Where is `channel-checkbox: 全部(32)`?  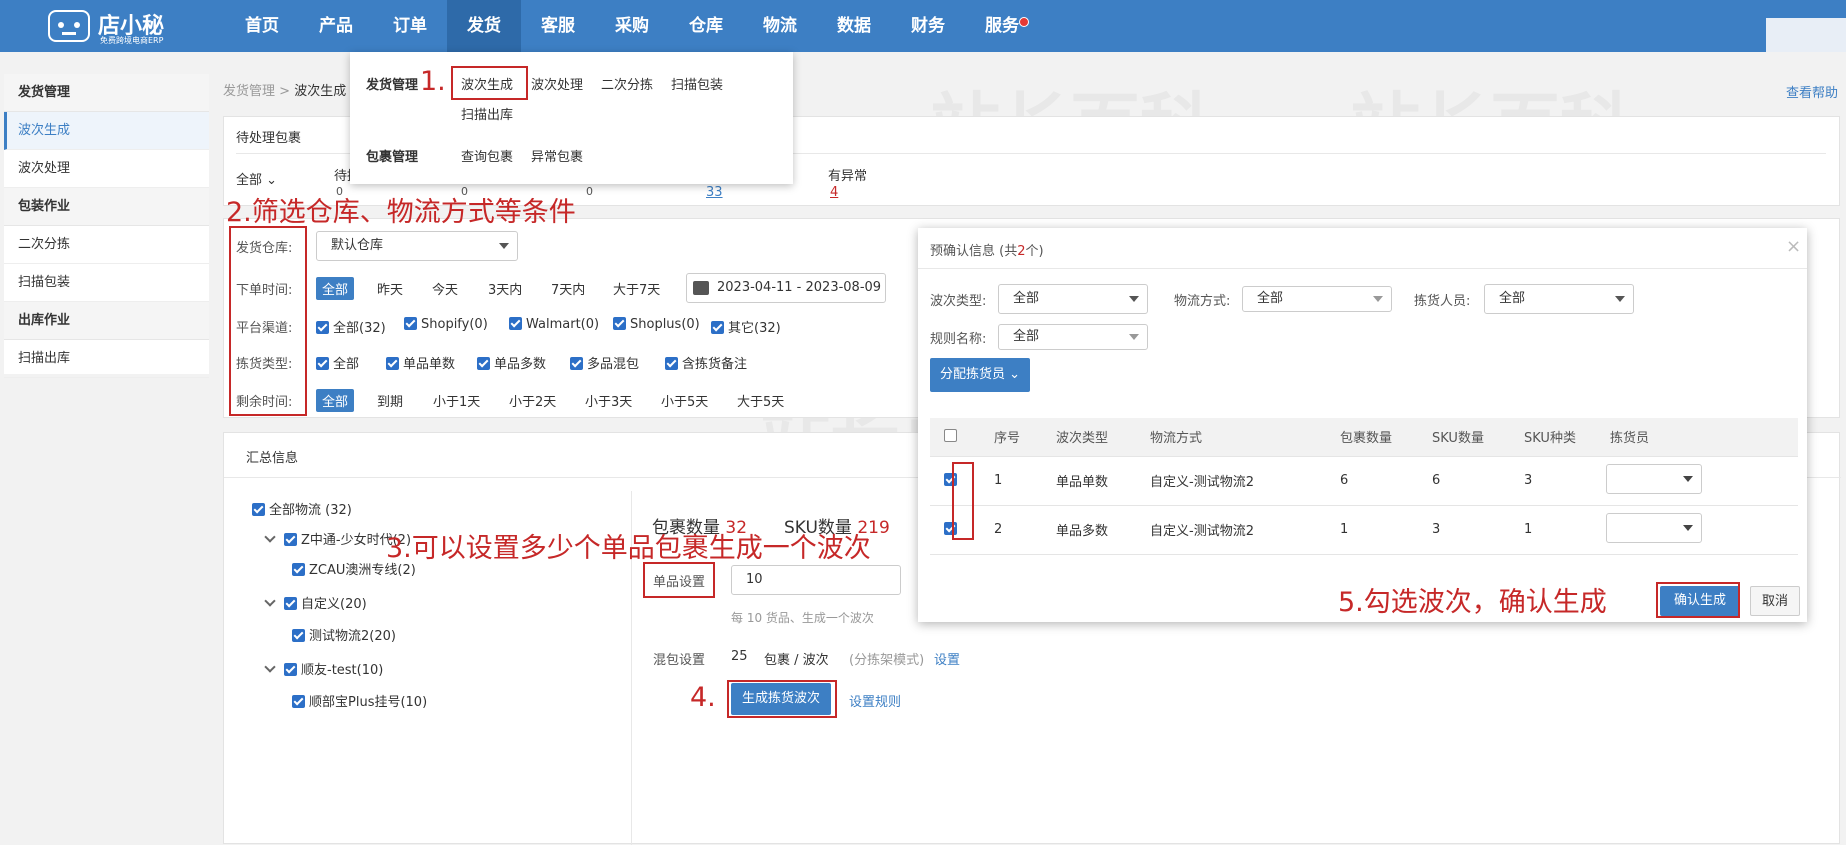 channel-checkbox: 全部(32) is located at coordinates (351, 326).